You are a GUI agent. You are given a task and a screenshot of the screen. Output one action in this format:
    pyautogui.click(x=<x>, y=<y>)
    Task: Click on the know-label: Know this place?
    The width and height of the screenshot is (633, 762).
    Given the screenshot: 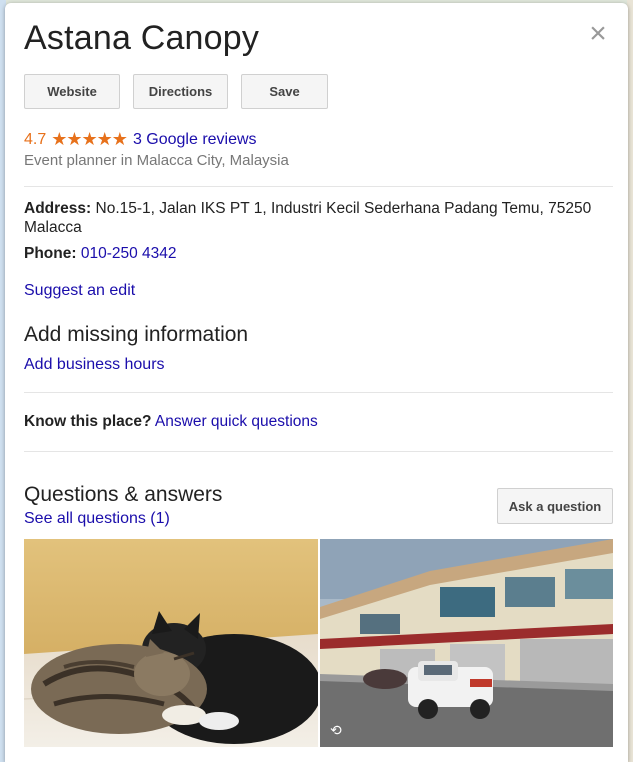 What is the action you would take?
    pyautogui.click(x=88, y=421)
    